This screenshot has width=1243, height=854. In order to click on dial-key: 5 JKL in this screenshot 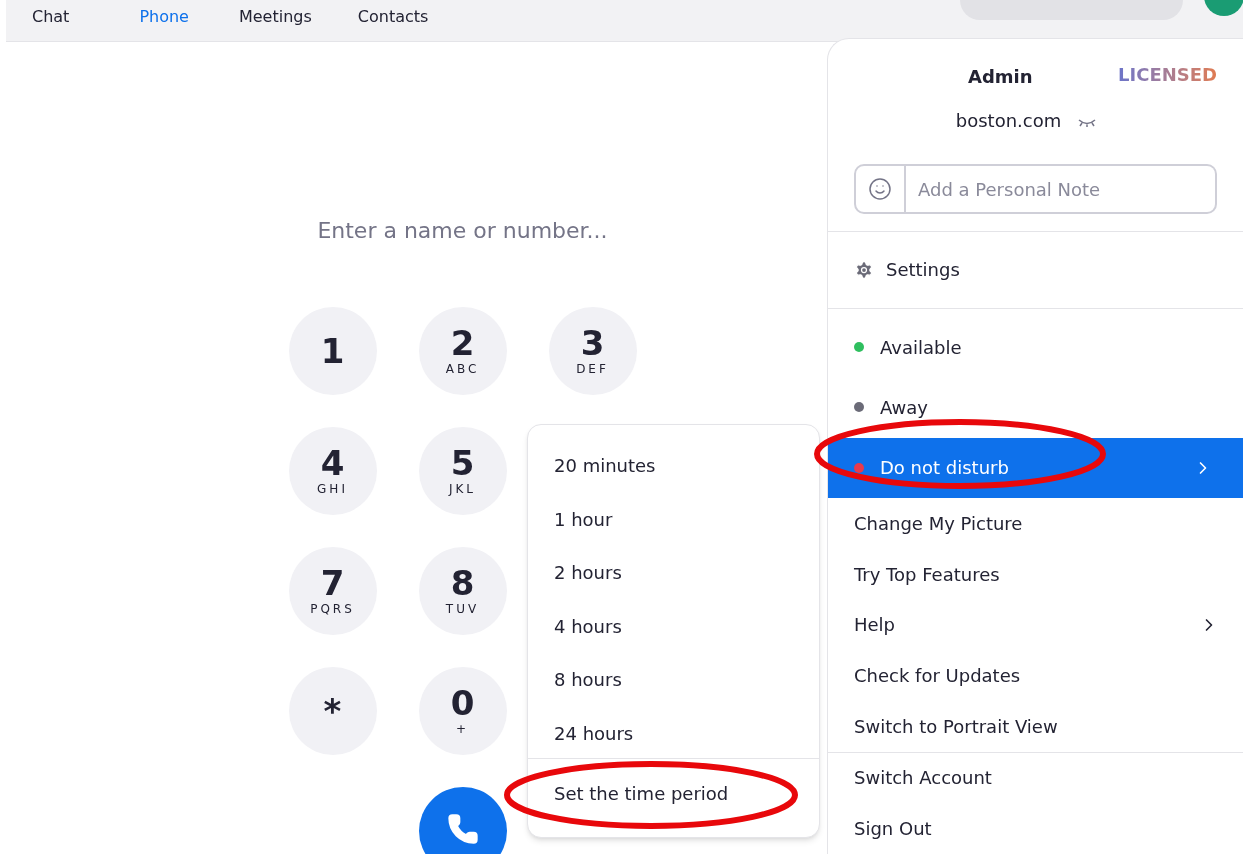, I will do `click(462, 471)`.